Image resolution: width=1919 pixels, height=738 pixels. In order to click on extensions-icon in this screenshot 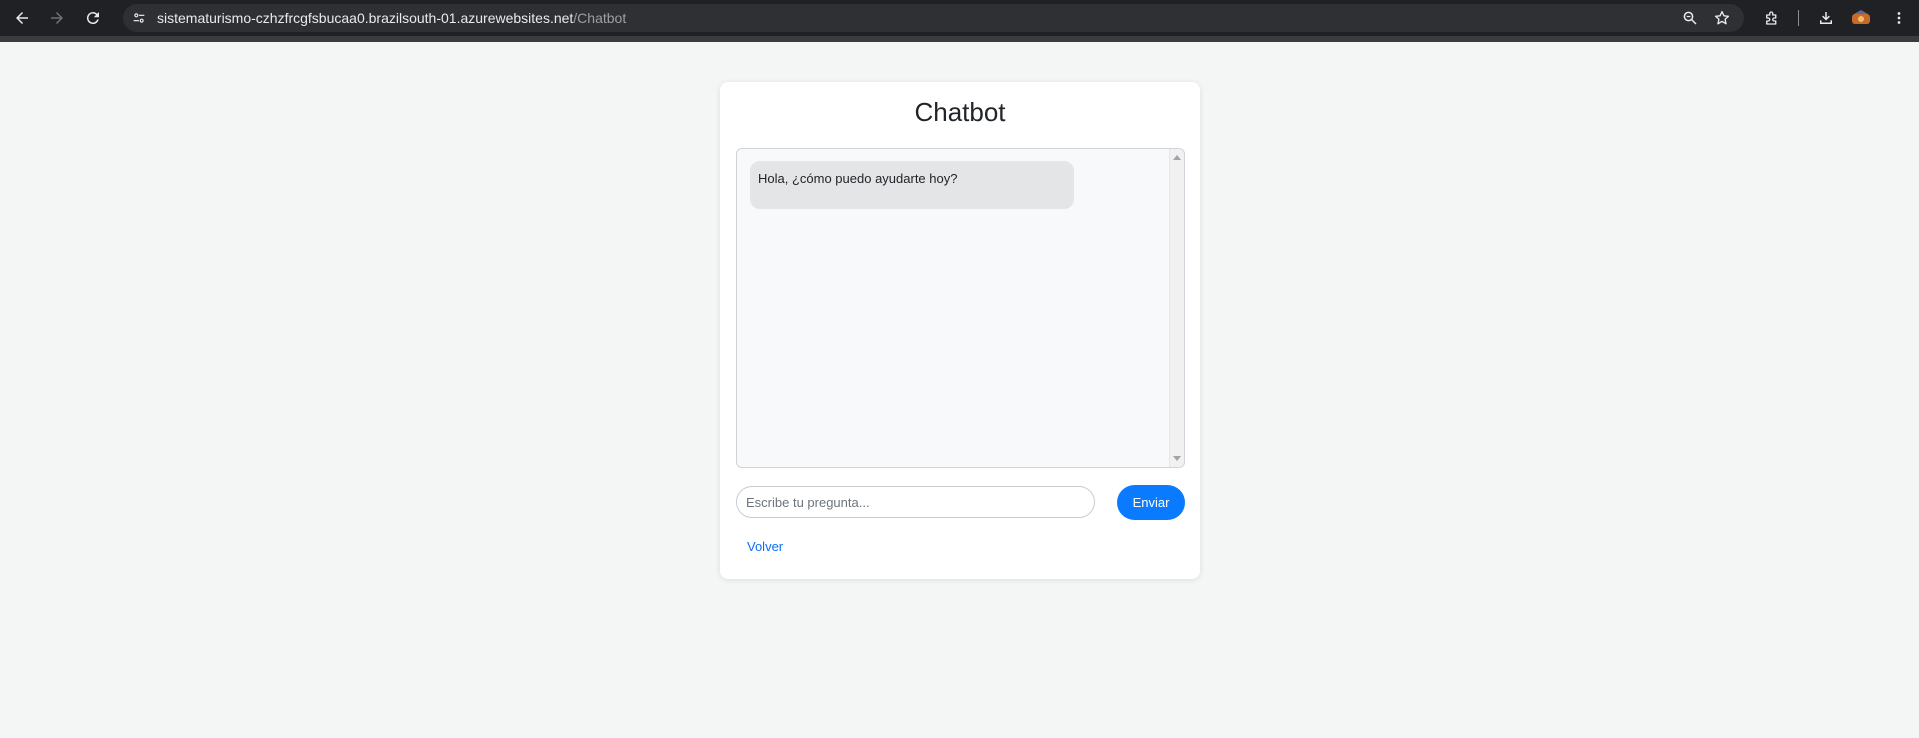, I will do `click(1772, 18)`.